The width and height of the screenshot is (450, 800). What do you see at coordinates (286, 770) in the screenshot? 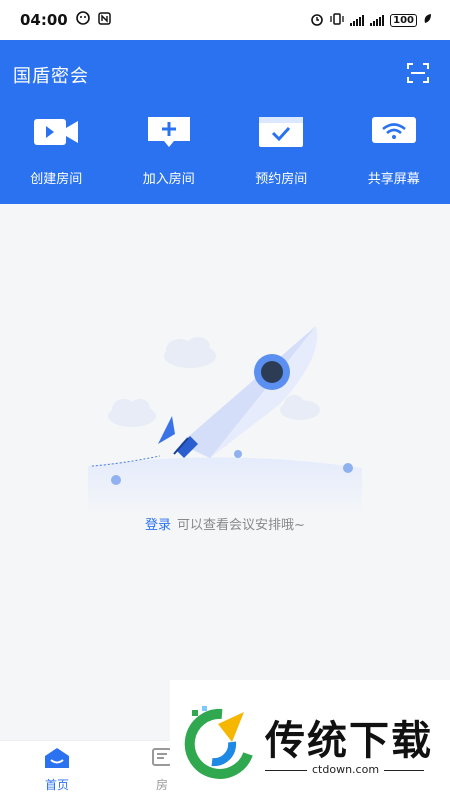
I see `watermark-line-left` at bounding box center [286, 770].